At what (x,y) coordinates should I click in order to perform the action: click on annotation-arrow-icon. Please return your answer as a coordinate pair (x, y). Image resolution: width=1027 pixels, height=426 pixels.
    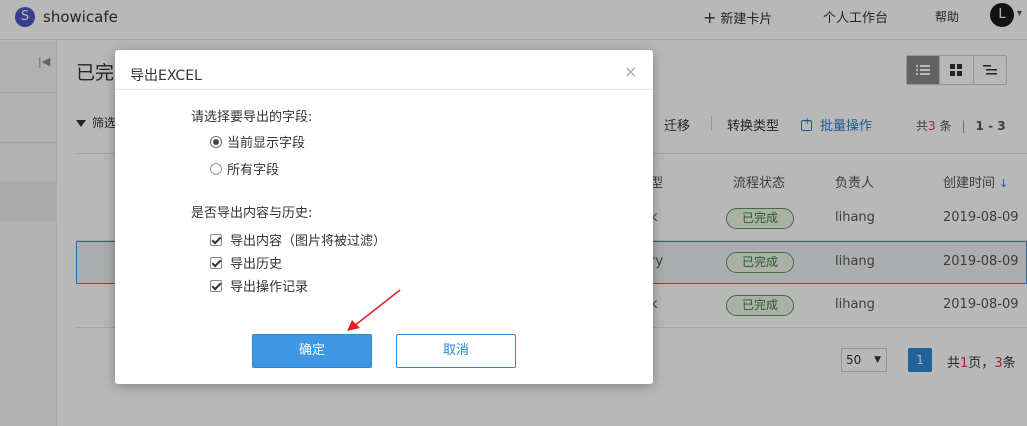
    Looking at the image, I should click on (374, 310).